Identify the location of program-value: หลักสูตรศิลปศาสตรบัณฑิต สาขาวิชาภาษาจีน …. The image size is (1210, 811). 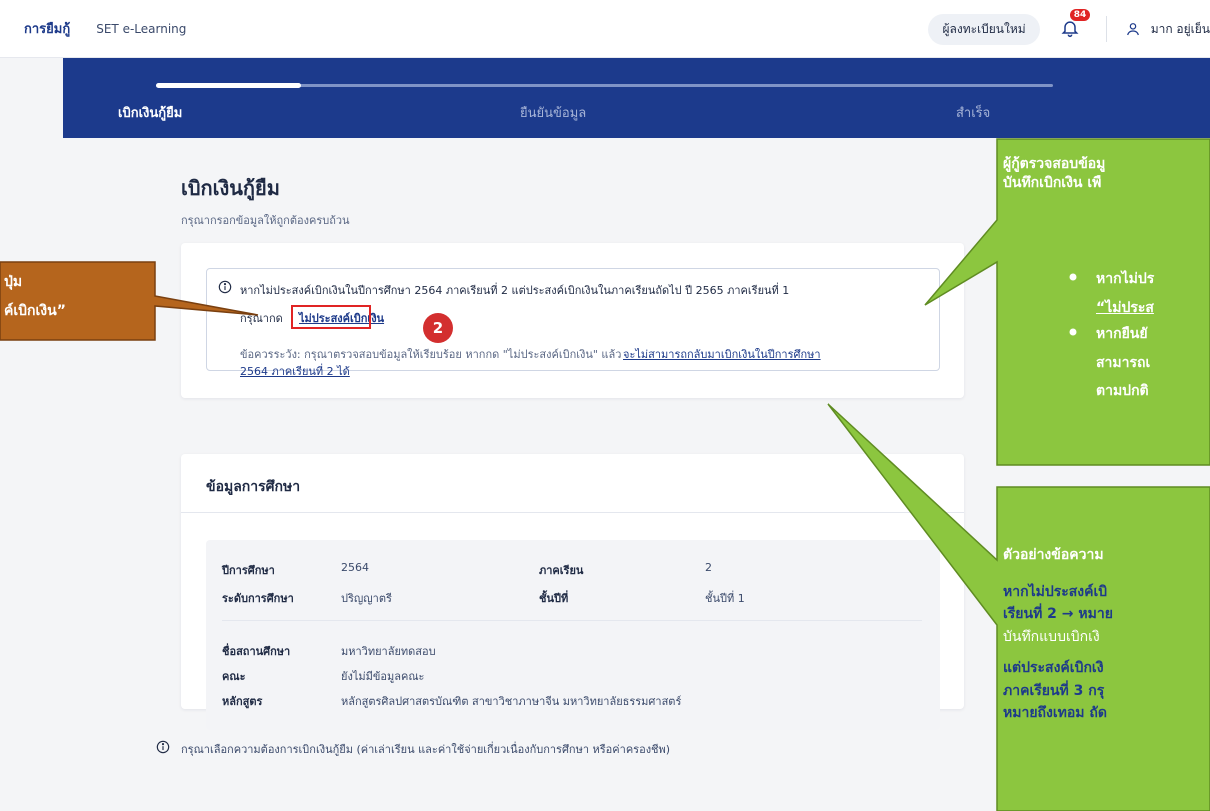
(511, 701).